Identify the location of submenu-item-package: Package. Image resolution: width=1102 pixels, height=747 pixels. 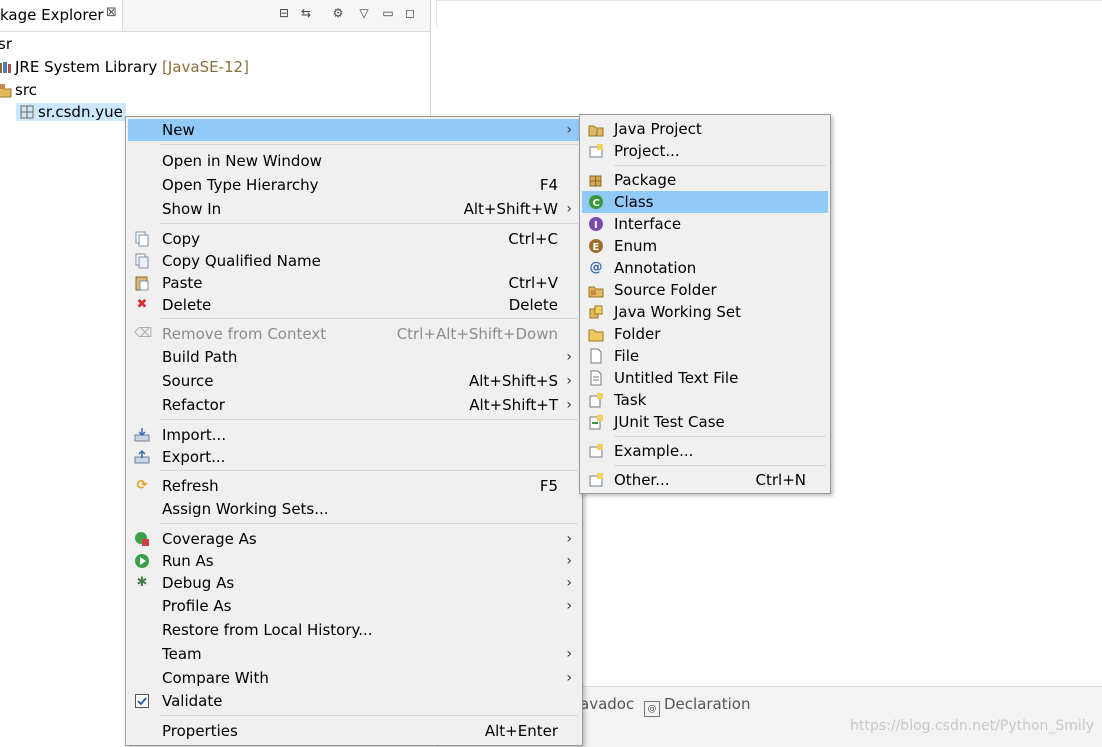
(705, 180).